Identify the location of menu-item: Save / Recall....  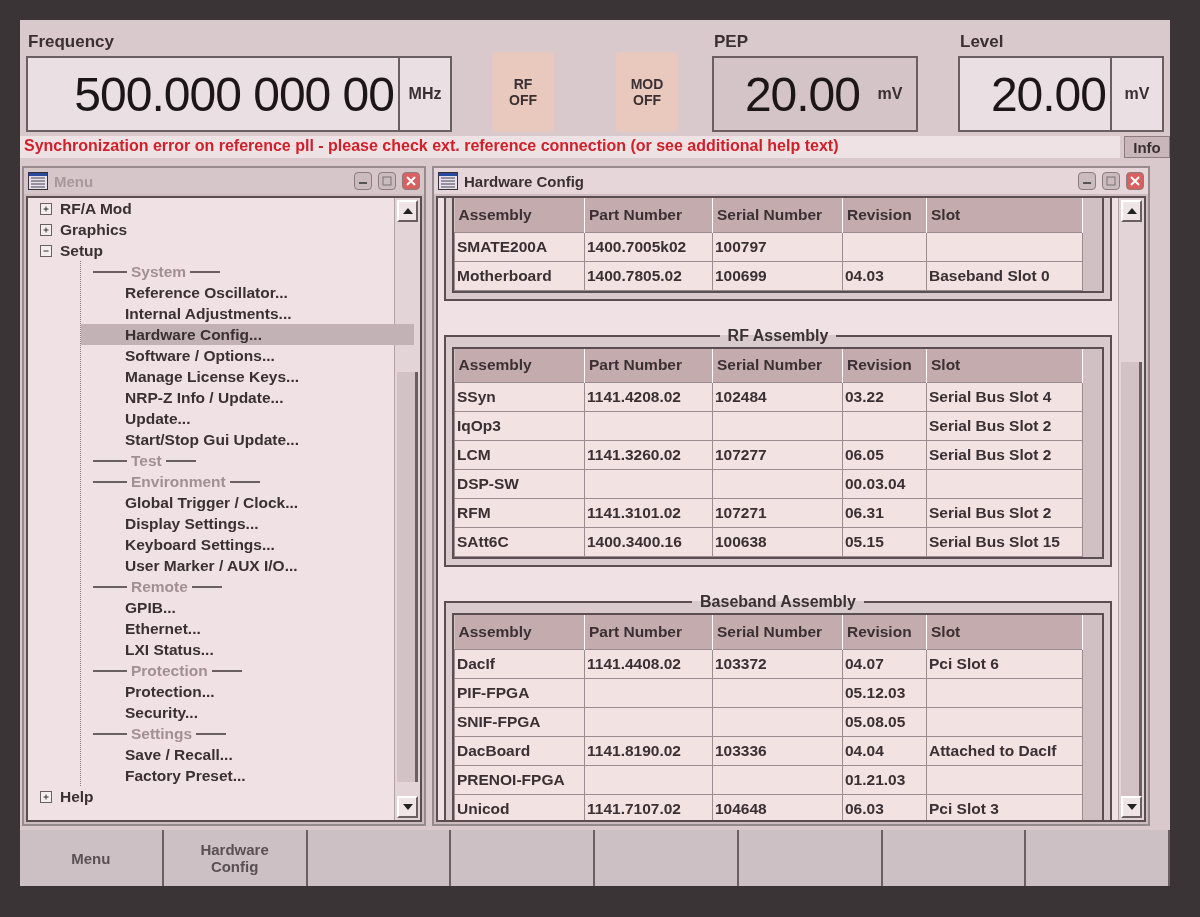
(247, 754).